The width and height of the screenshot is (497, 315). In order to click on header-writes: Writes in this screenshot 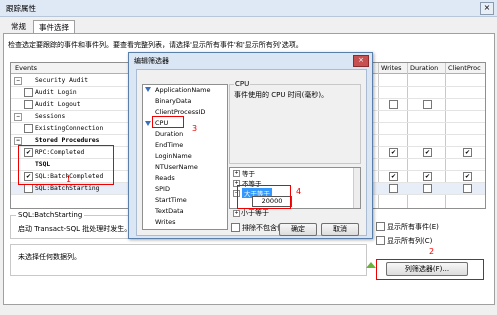, I will do `click(391, 68)`.